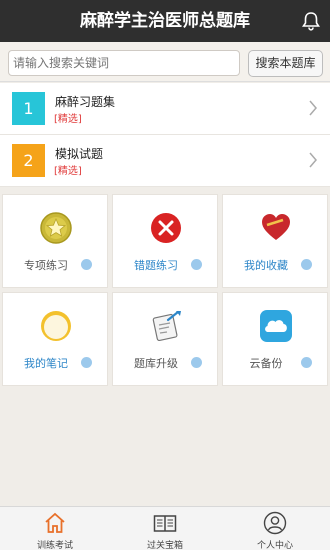 The height and width of the screenshot is (550, 330). What do you see at coordinates (276, 227) in the screenshot?
I see `heart-icon` at bounding box center [276, 227].